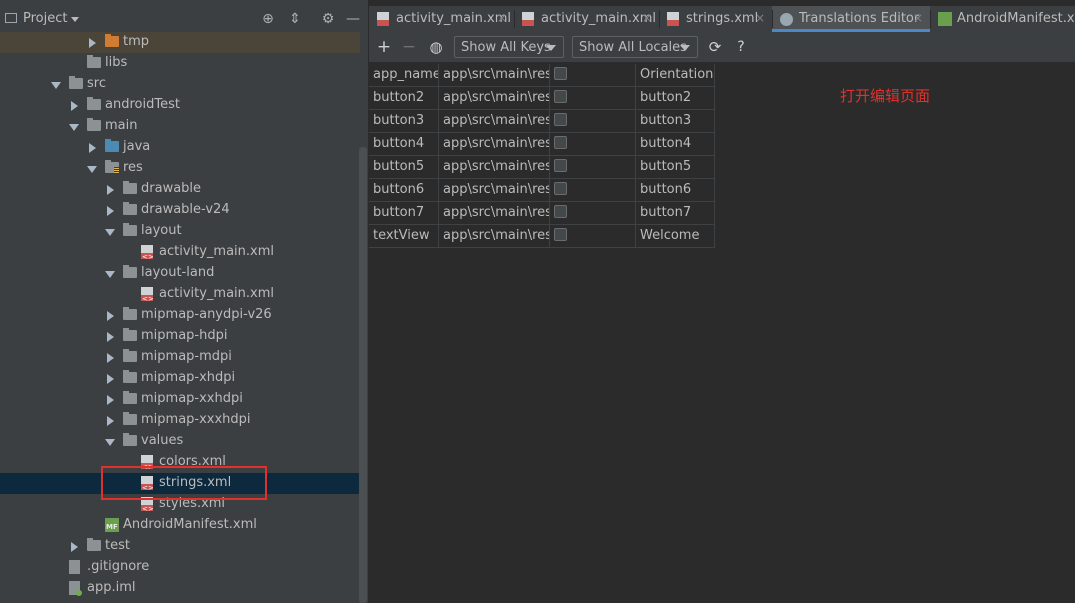 This screenshot has width=1075, height=603. Describe the element at coordinates (180, 210) in the screenshot. I see `tree-item: drawable-v24` at that location.